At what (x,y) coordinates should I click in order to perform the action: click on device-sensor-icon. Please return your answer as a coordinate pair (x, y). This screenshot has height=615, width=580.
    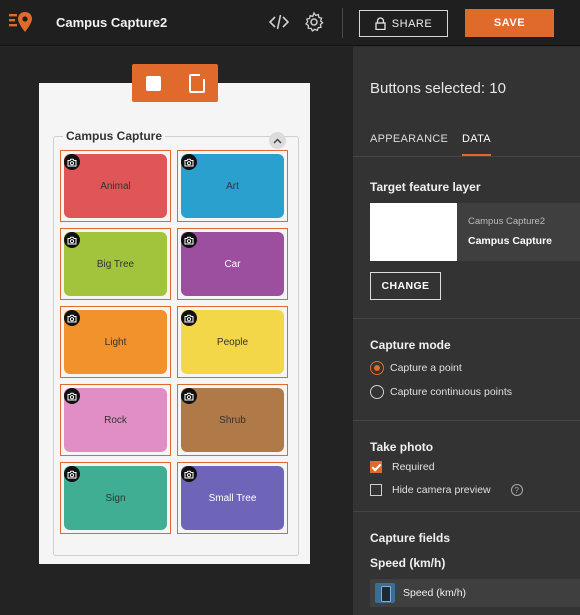
    Looking at the image, I should click on (385, 593).